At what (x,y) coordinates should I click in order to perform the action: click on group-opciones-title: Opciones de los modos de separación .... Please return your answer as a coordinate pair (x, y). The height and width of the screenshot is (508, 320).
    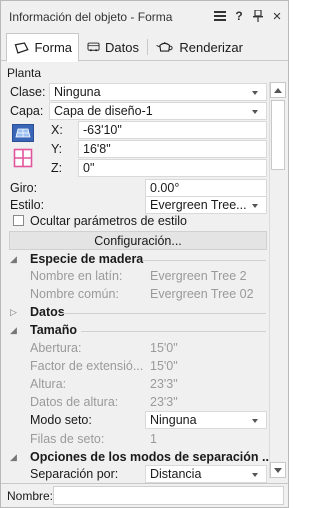
    Looking at the image, I should click on (151, 457).